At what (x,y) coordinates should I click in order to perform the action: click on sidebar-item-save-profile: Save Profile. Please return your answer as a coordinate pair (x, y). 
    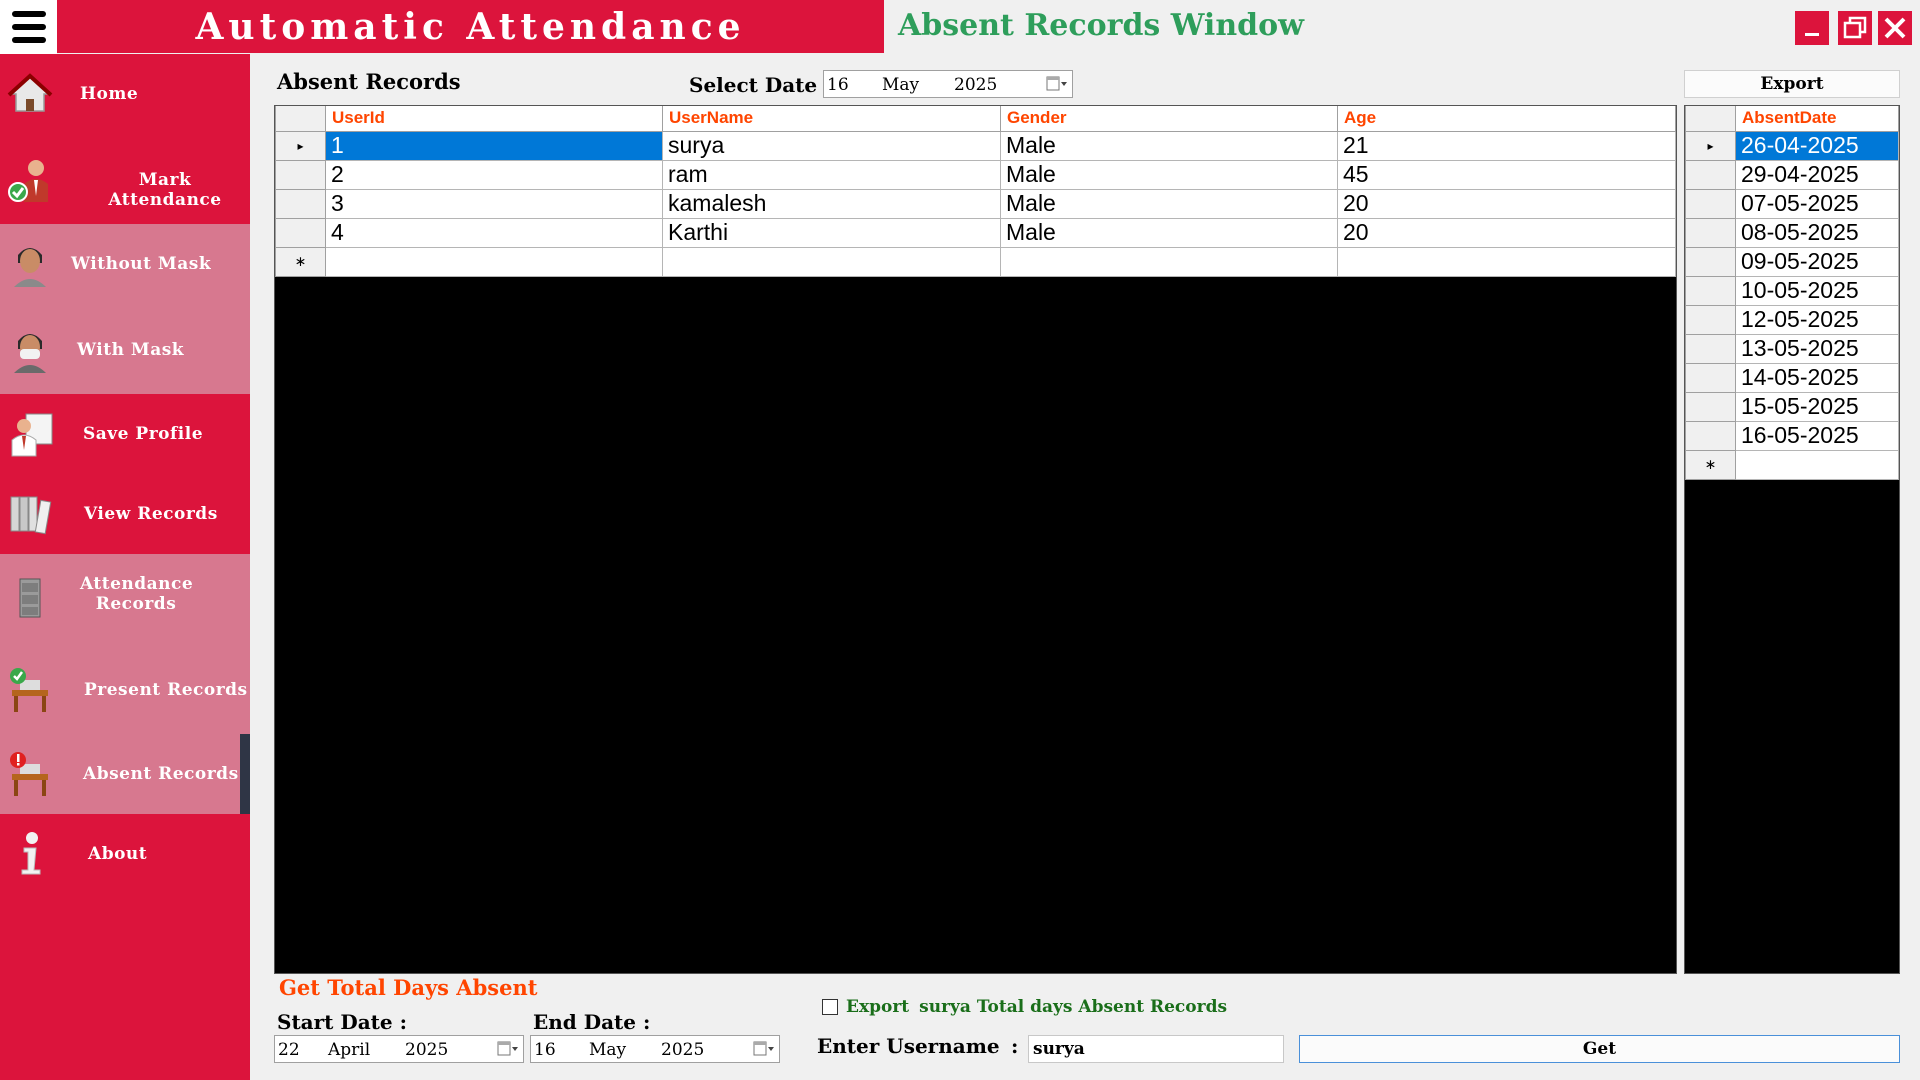
    Looking at the image, I should click on (125, 434).